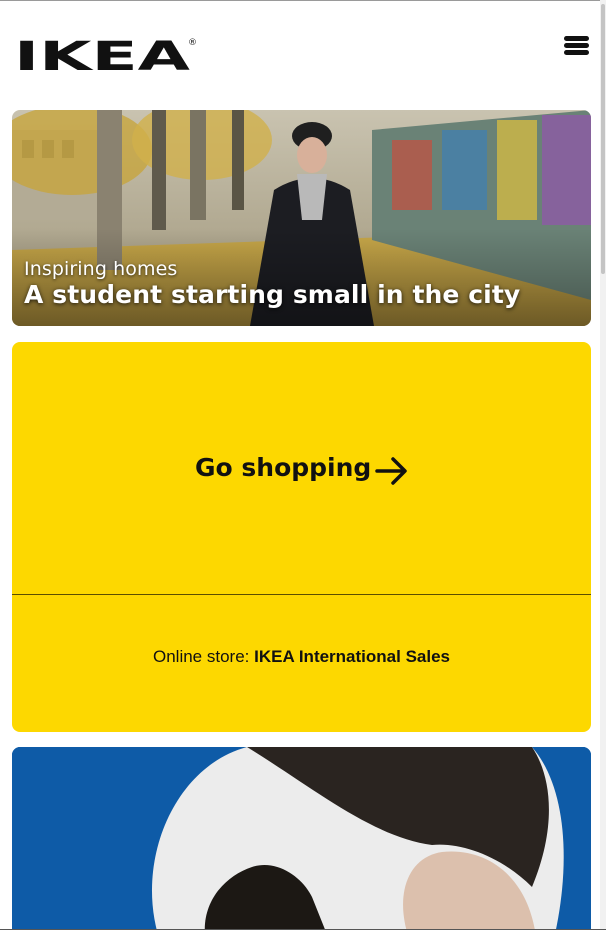 This screenshot has width=606, height=933. Describe the element at coordinates (272, 294) in the screenshot. I see `hero-title: A student starting small in the city` at that location.